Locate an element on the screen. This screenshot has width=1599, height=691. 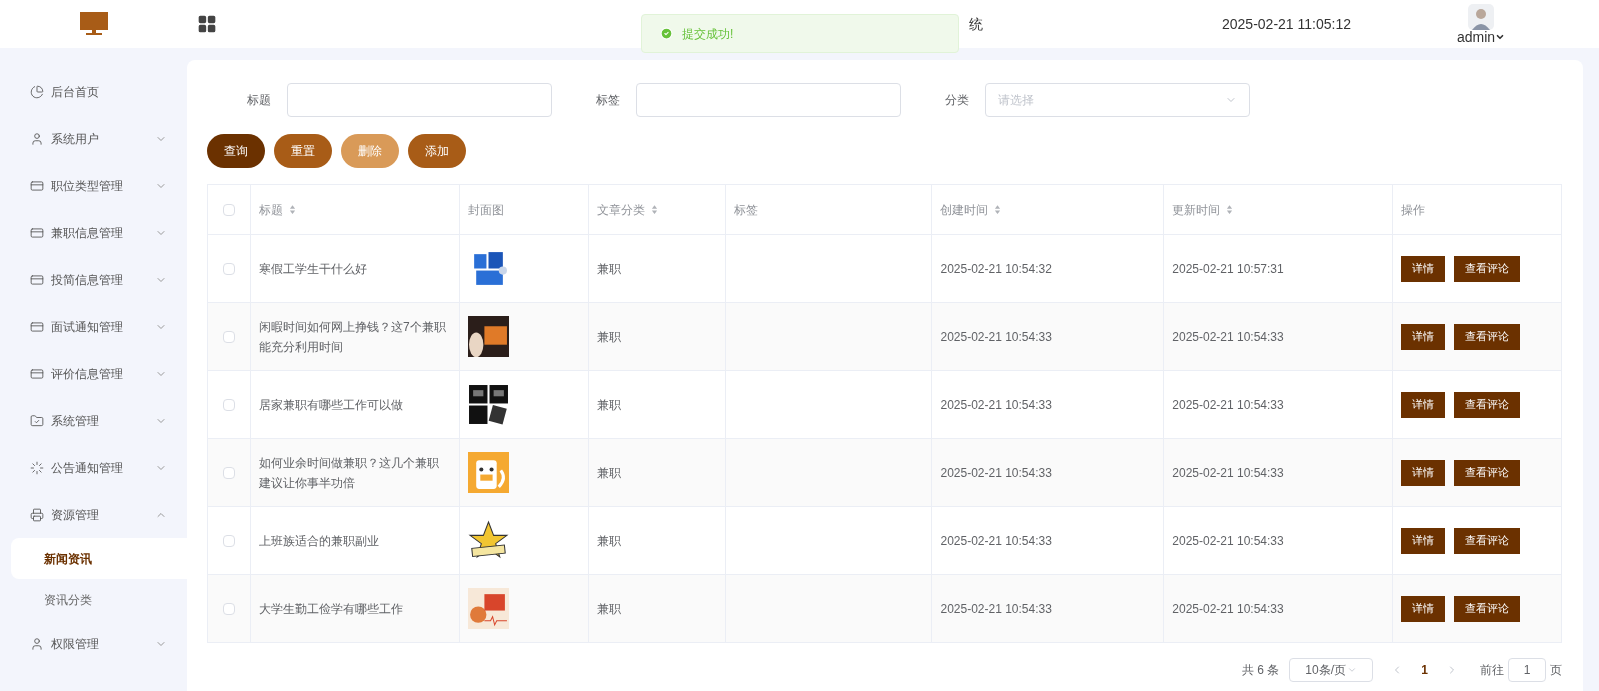
column-header: 操作 is located at coordinates (1413, 210).